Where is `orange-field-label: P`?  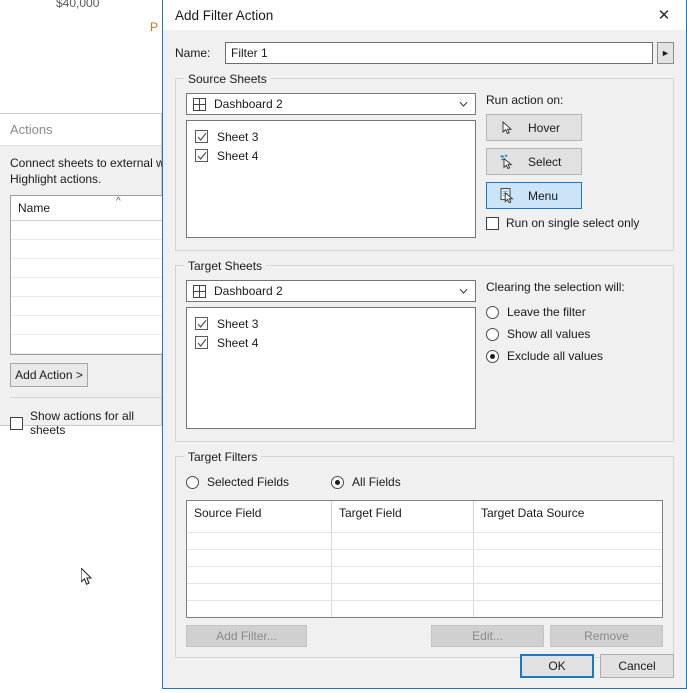
orange-field-label: P is located at coordinates (154, 27).